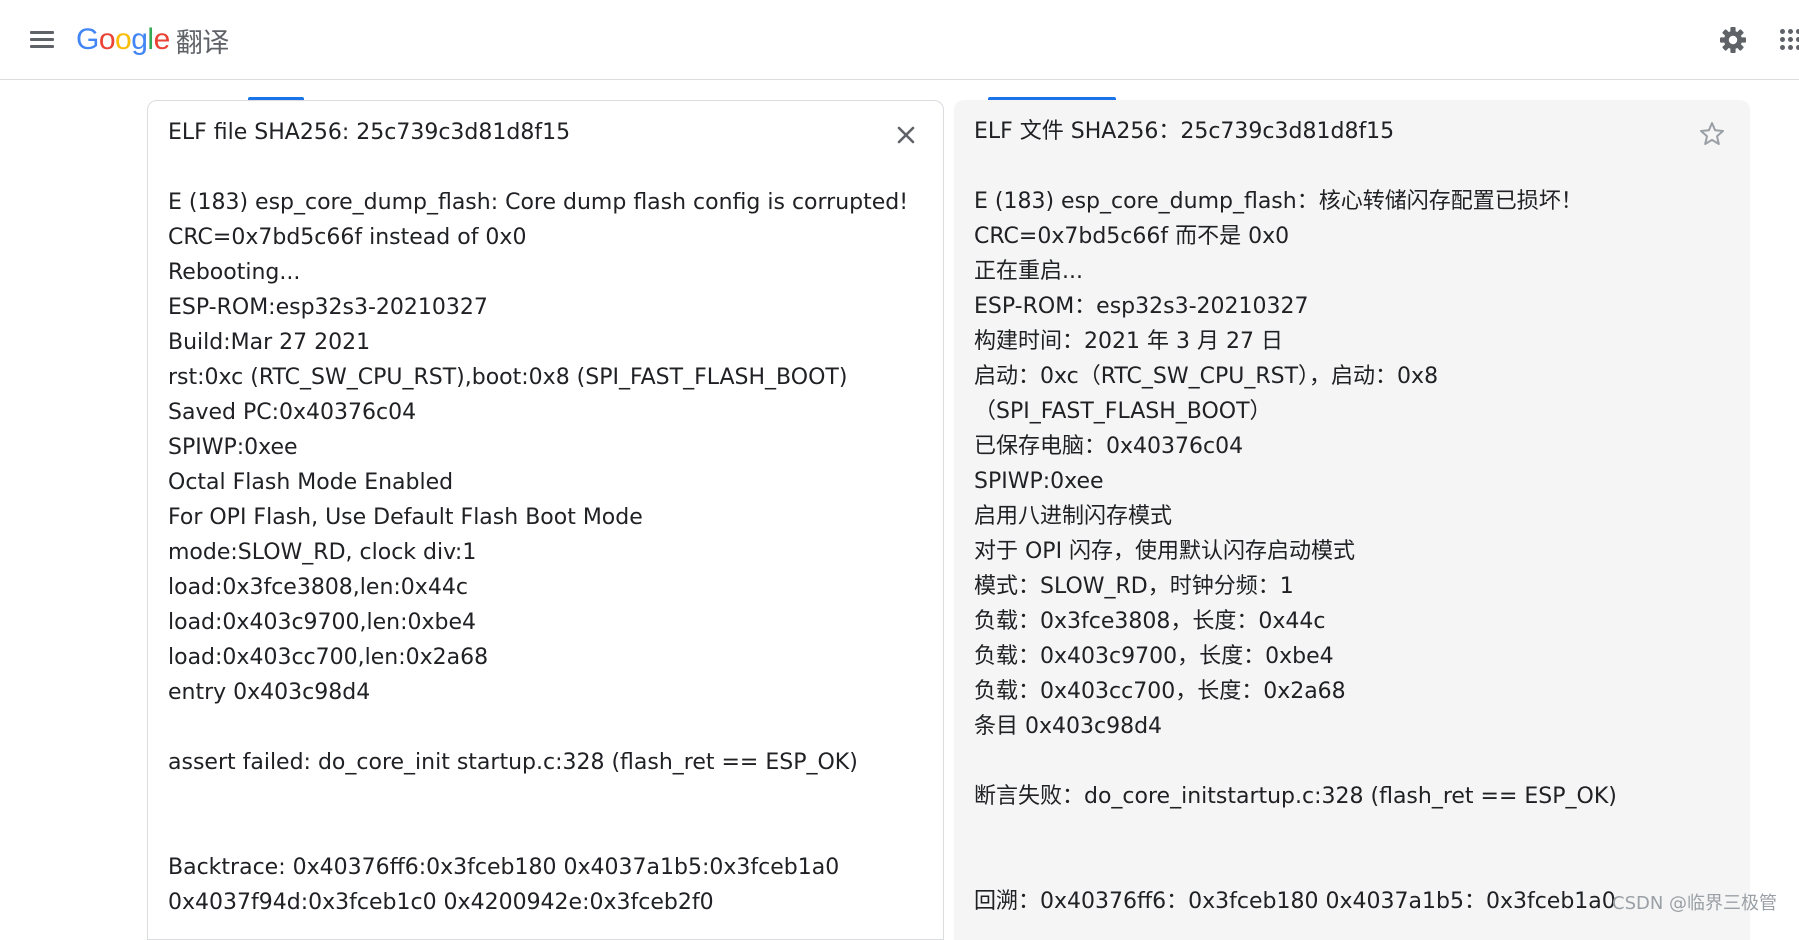 The height and width of the screenshot is (940, 1799). What do you see at coordinates (1132, 236) in the screenshot?
I see `translated-text-line: CRC=0x7bd5c66f 而不是 0x0` at bounding box center [1132, 236].